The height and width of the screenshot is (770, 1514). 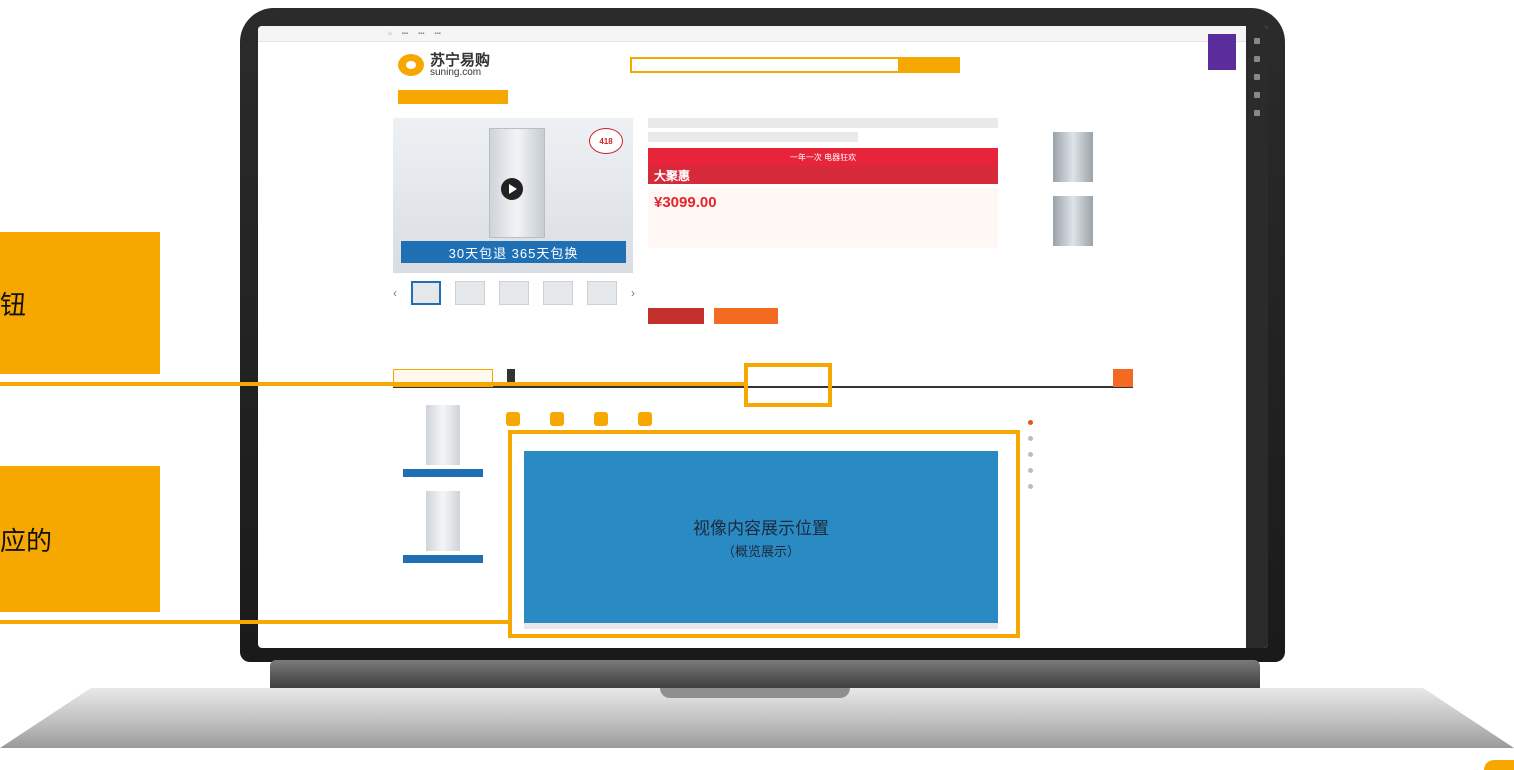 What do you see at coordinates (823, 123) in the screenshot?
I see `product-title` at bounding box center [823, 123].